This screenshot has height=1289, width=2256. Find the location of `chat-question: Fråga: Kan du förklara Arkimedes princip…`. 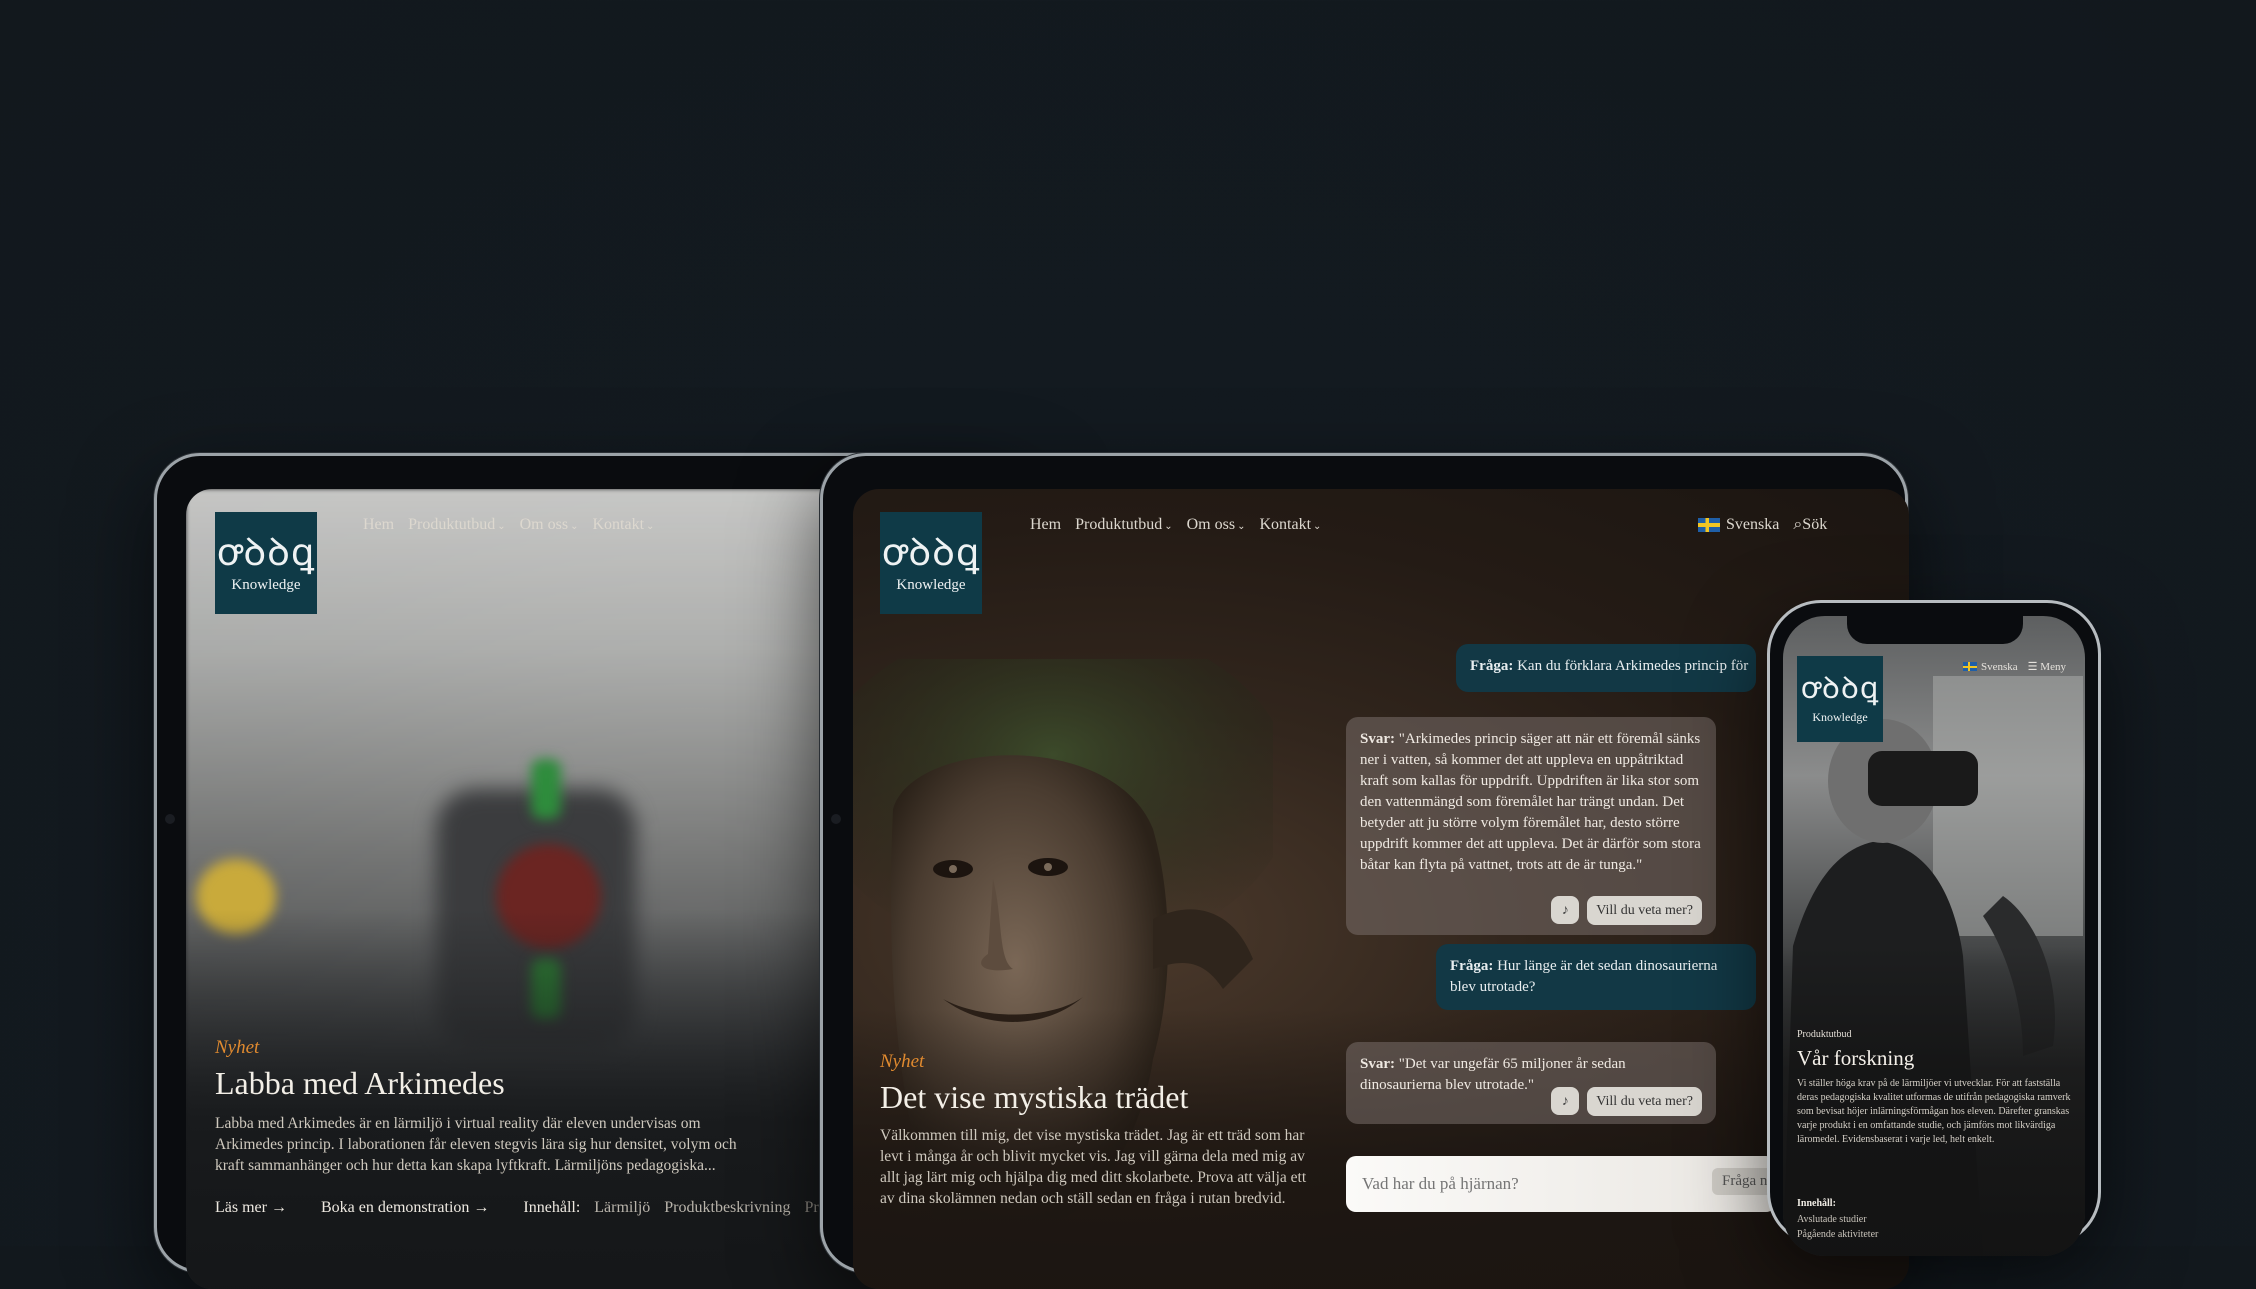

chat-question: Fråga: Kan du förklara Arkimedes princip… is located at coordinates (1606, 668).